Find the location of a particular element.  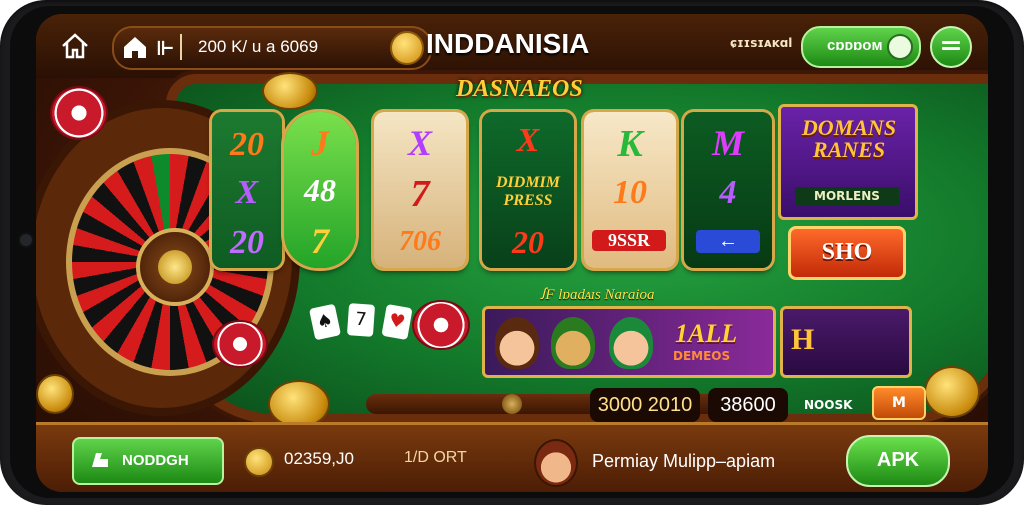

separator is located at coordinates (181, 47).